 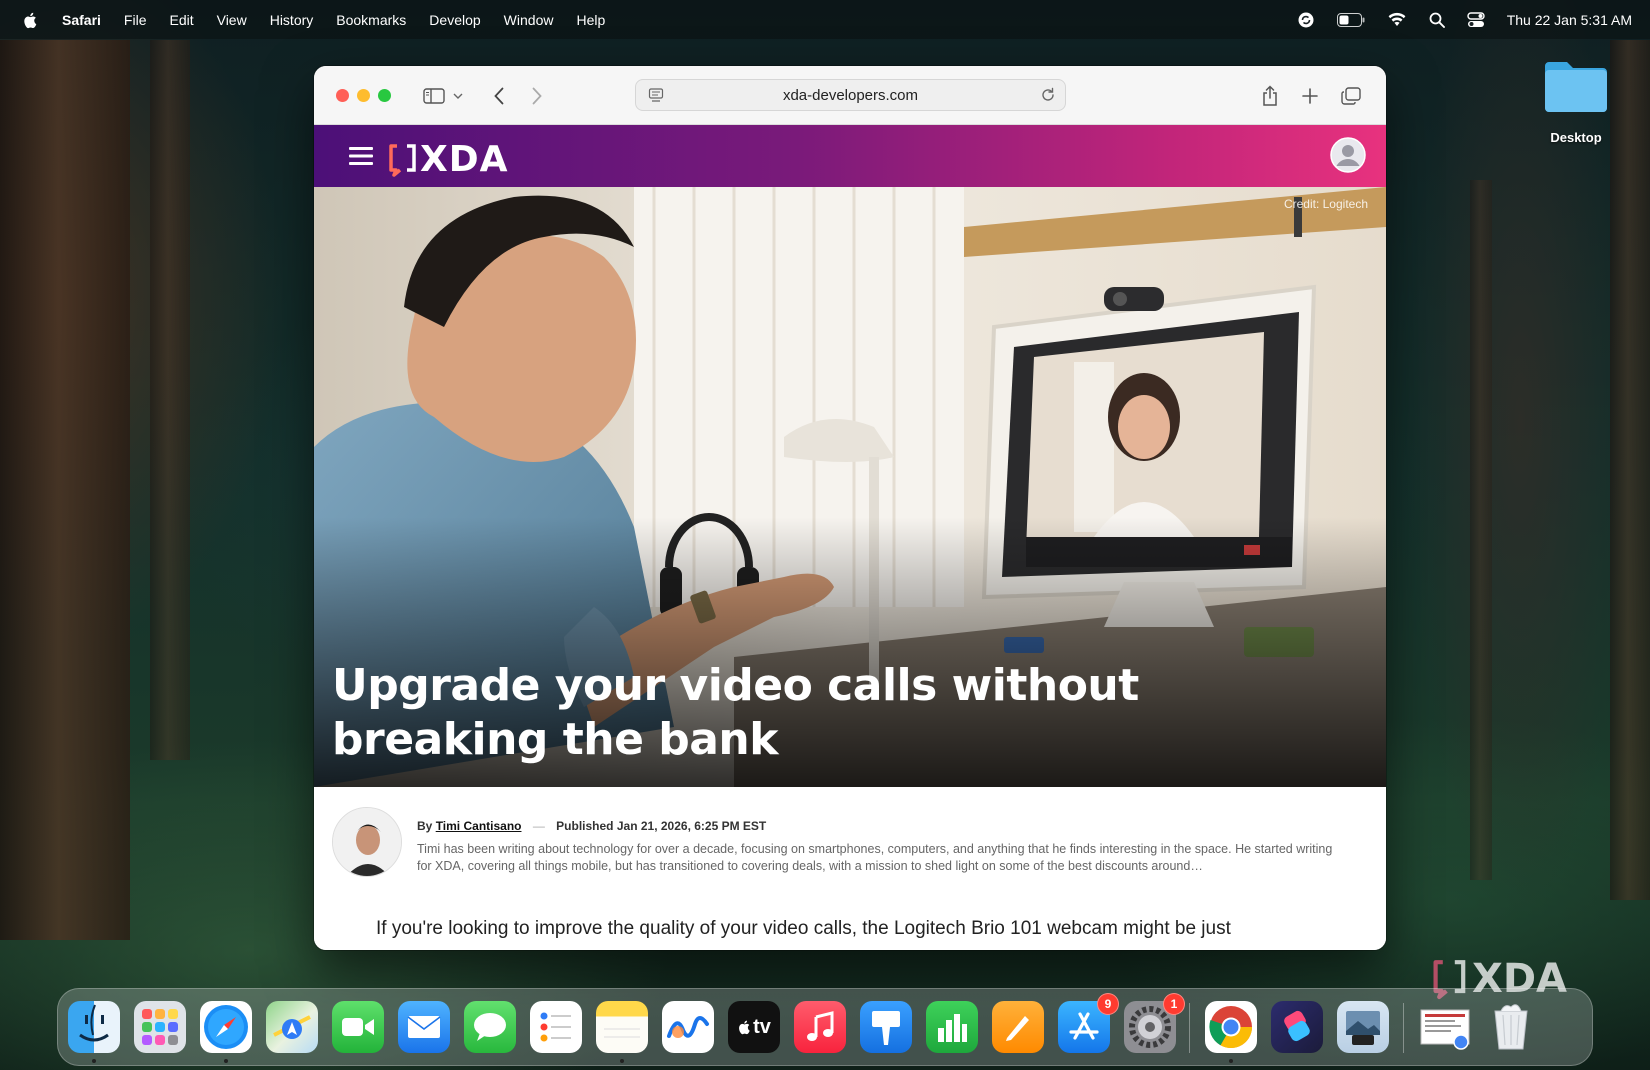 I want to click on browser-toolbar: xda-developers.com, so click(x=850, y=95).